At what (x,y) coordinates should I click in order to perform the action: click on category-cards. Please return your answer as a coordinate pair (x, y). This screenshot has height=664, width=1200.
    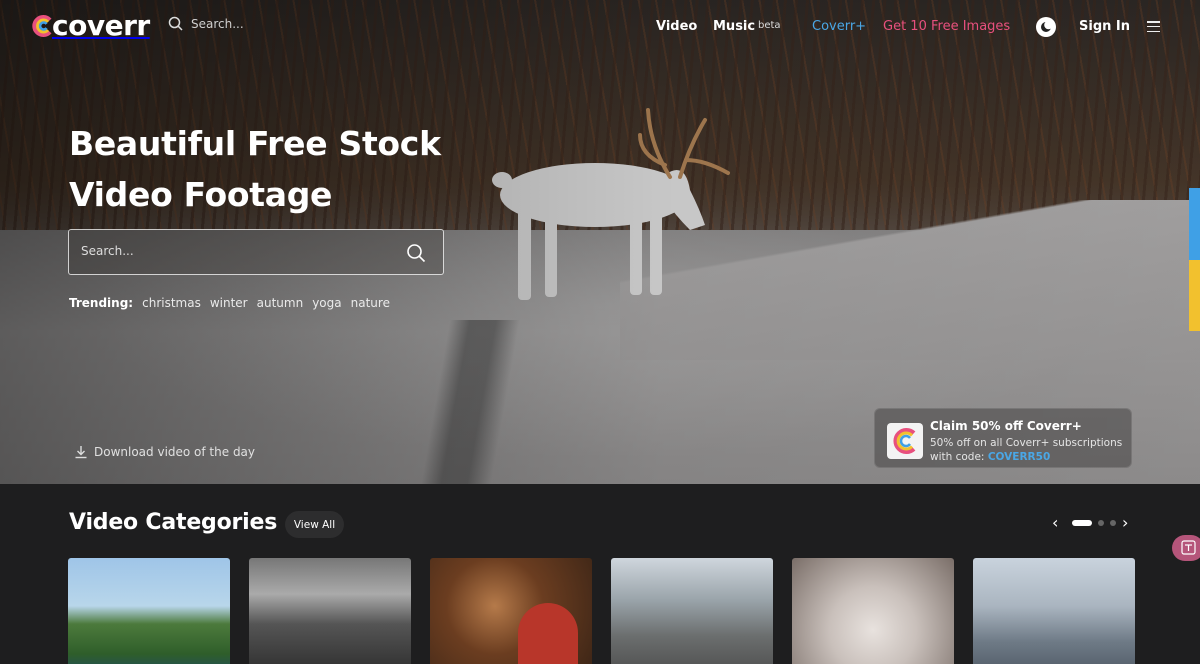
    Looking at the image, I should click on (601, 611).